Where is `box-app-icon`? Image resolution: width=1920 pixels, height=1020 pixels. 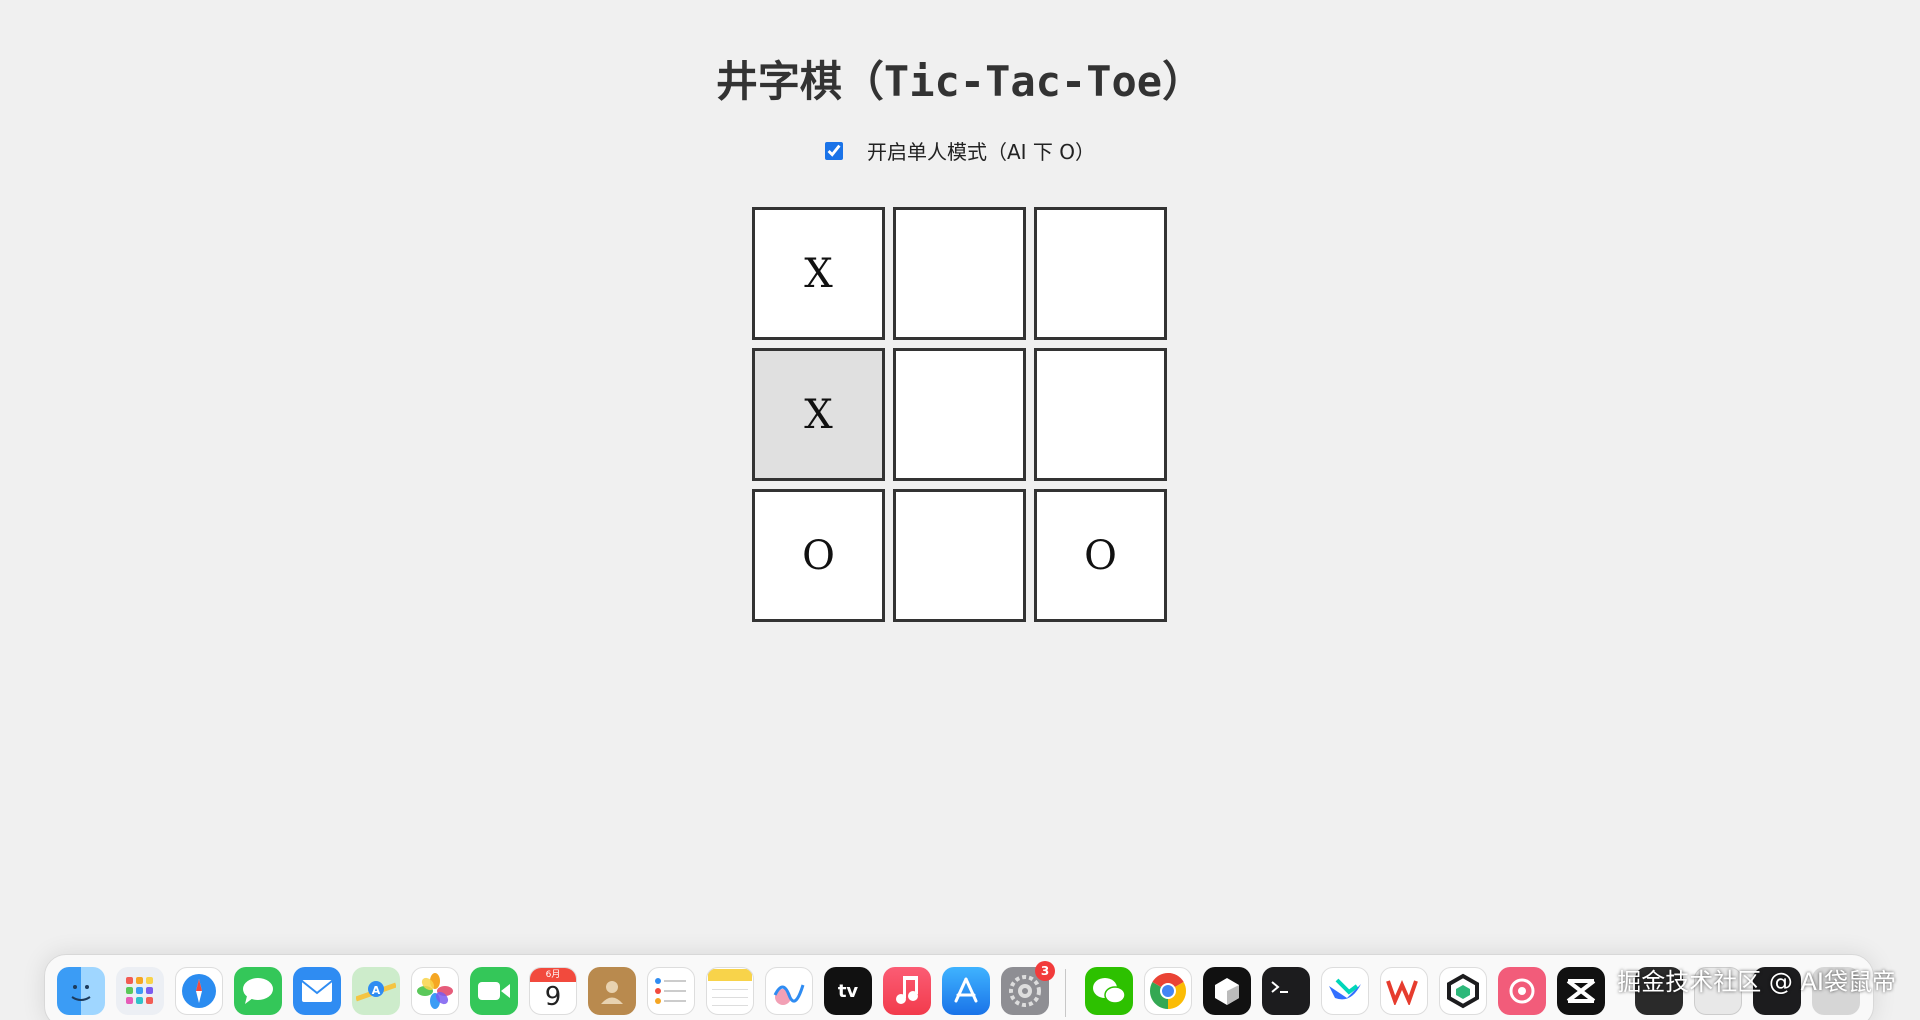
box-app-icon is located at coordinates (1463, 991).